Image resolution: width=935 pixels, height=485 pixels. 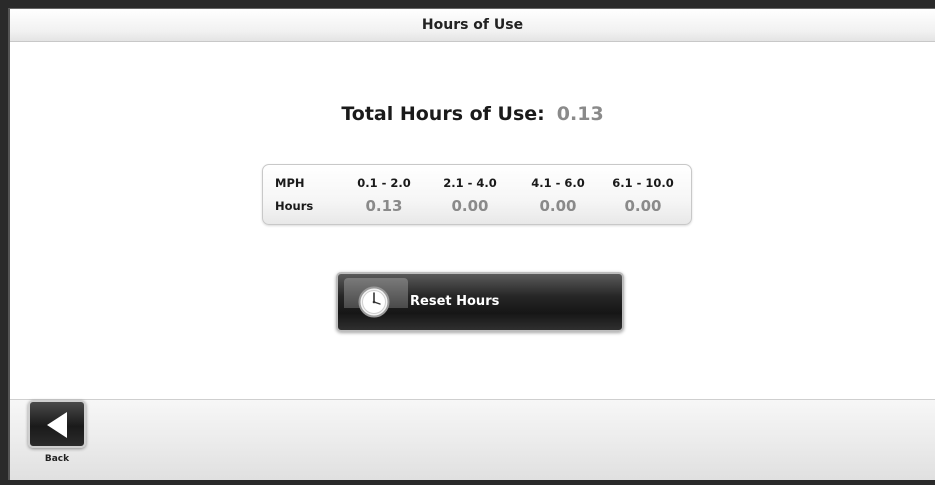 I want to click on page-title: Hours of Use, so click(x=472, y=25).